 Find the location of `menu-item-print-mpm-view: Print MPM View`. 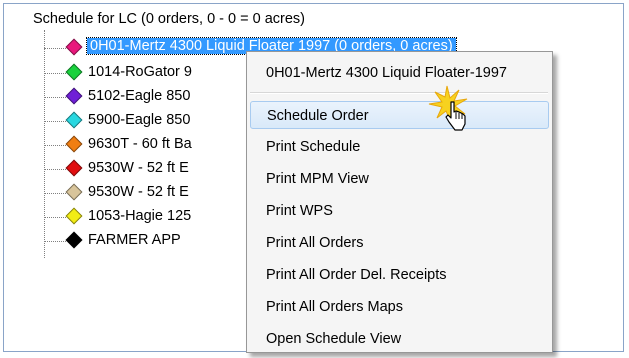

menu-item-print-mpm-view: Print MPM View is located at coordinates (399, 179).